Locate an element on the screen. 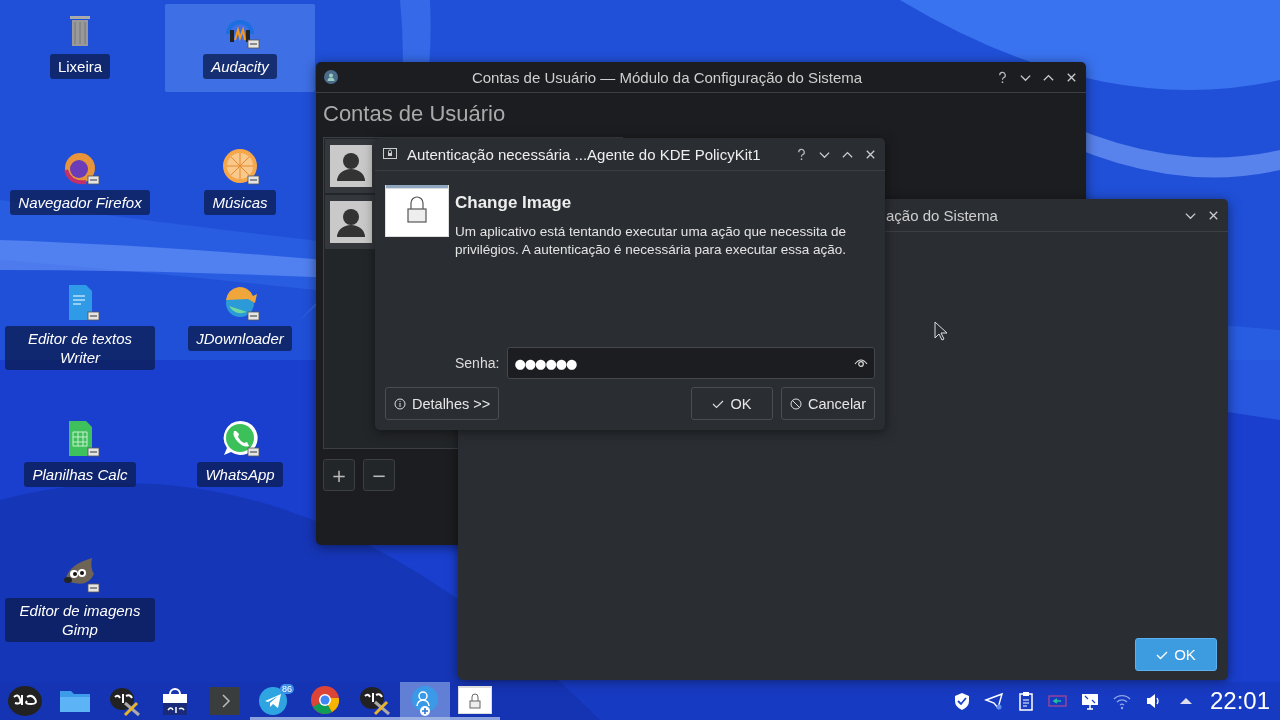  icon-label: Navegador Firefox is located at coordinates (80, 202).